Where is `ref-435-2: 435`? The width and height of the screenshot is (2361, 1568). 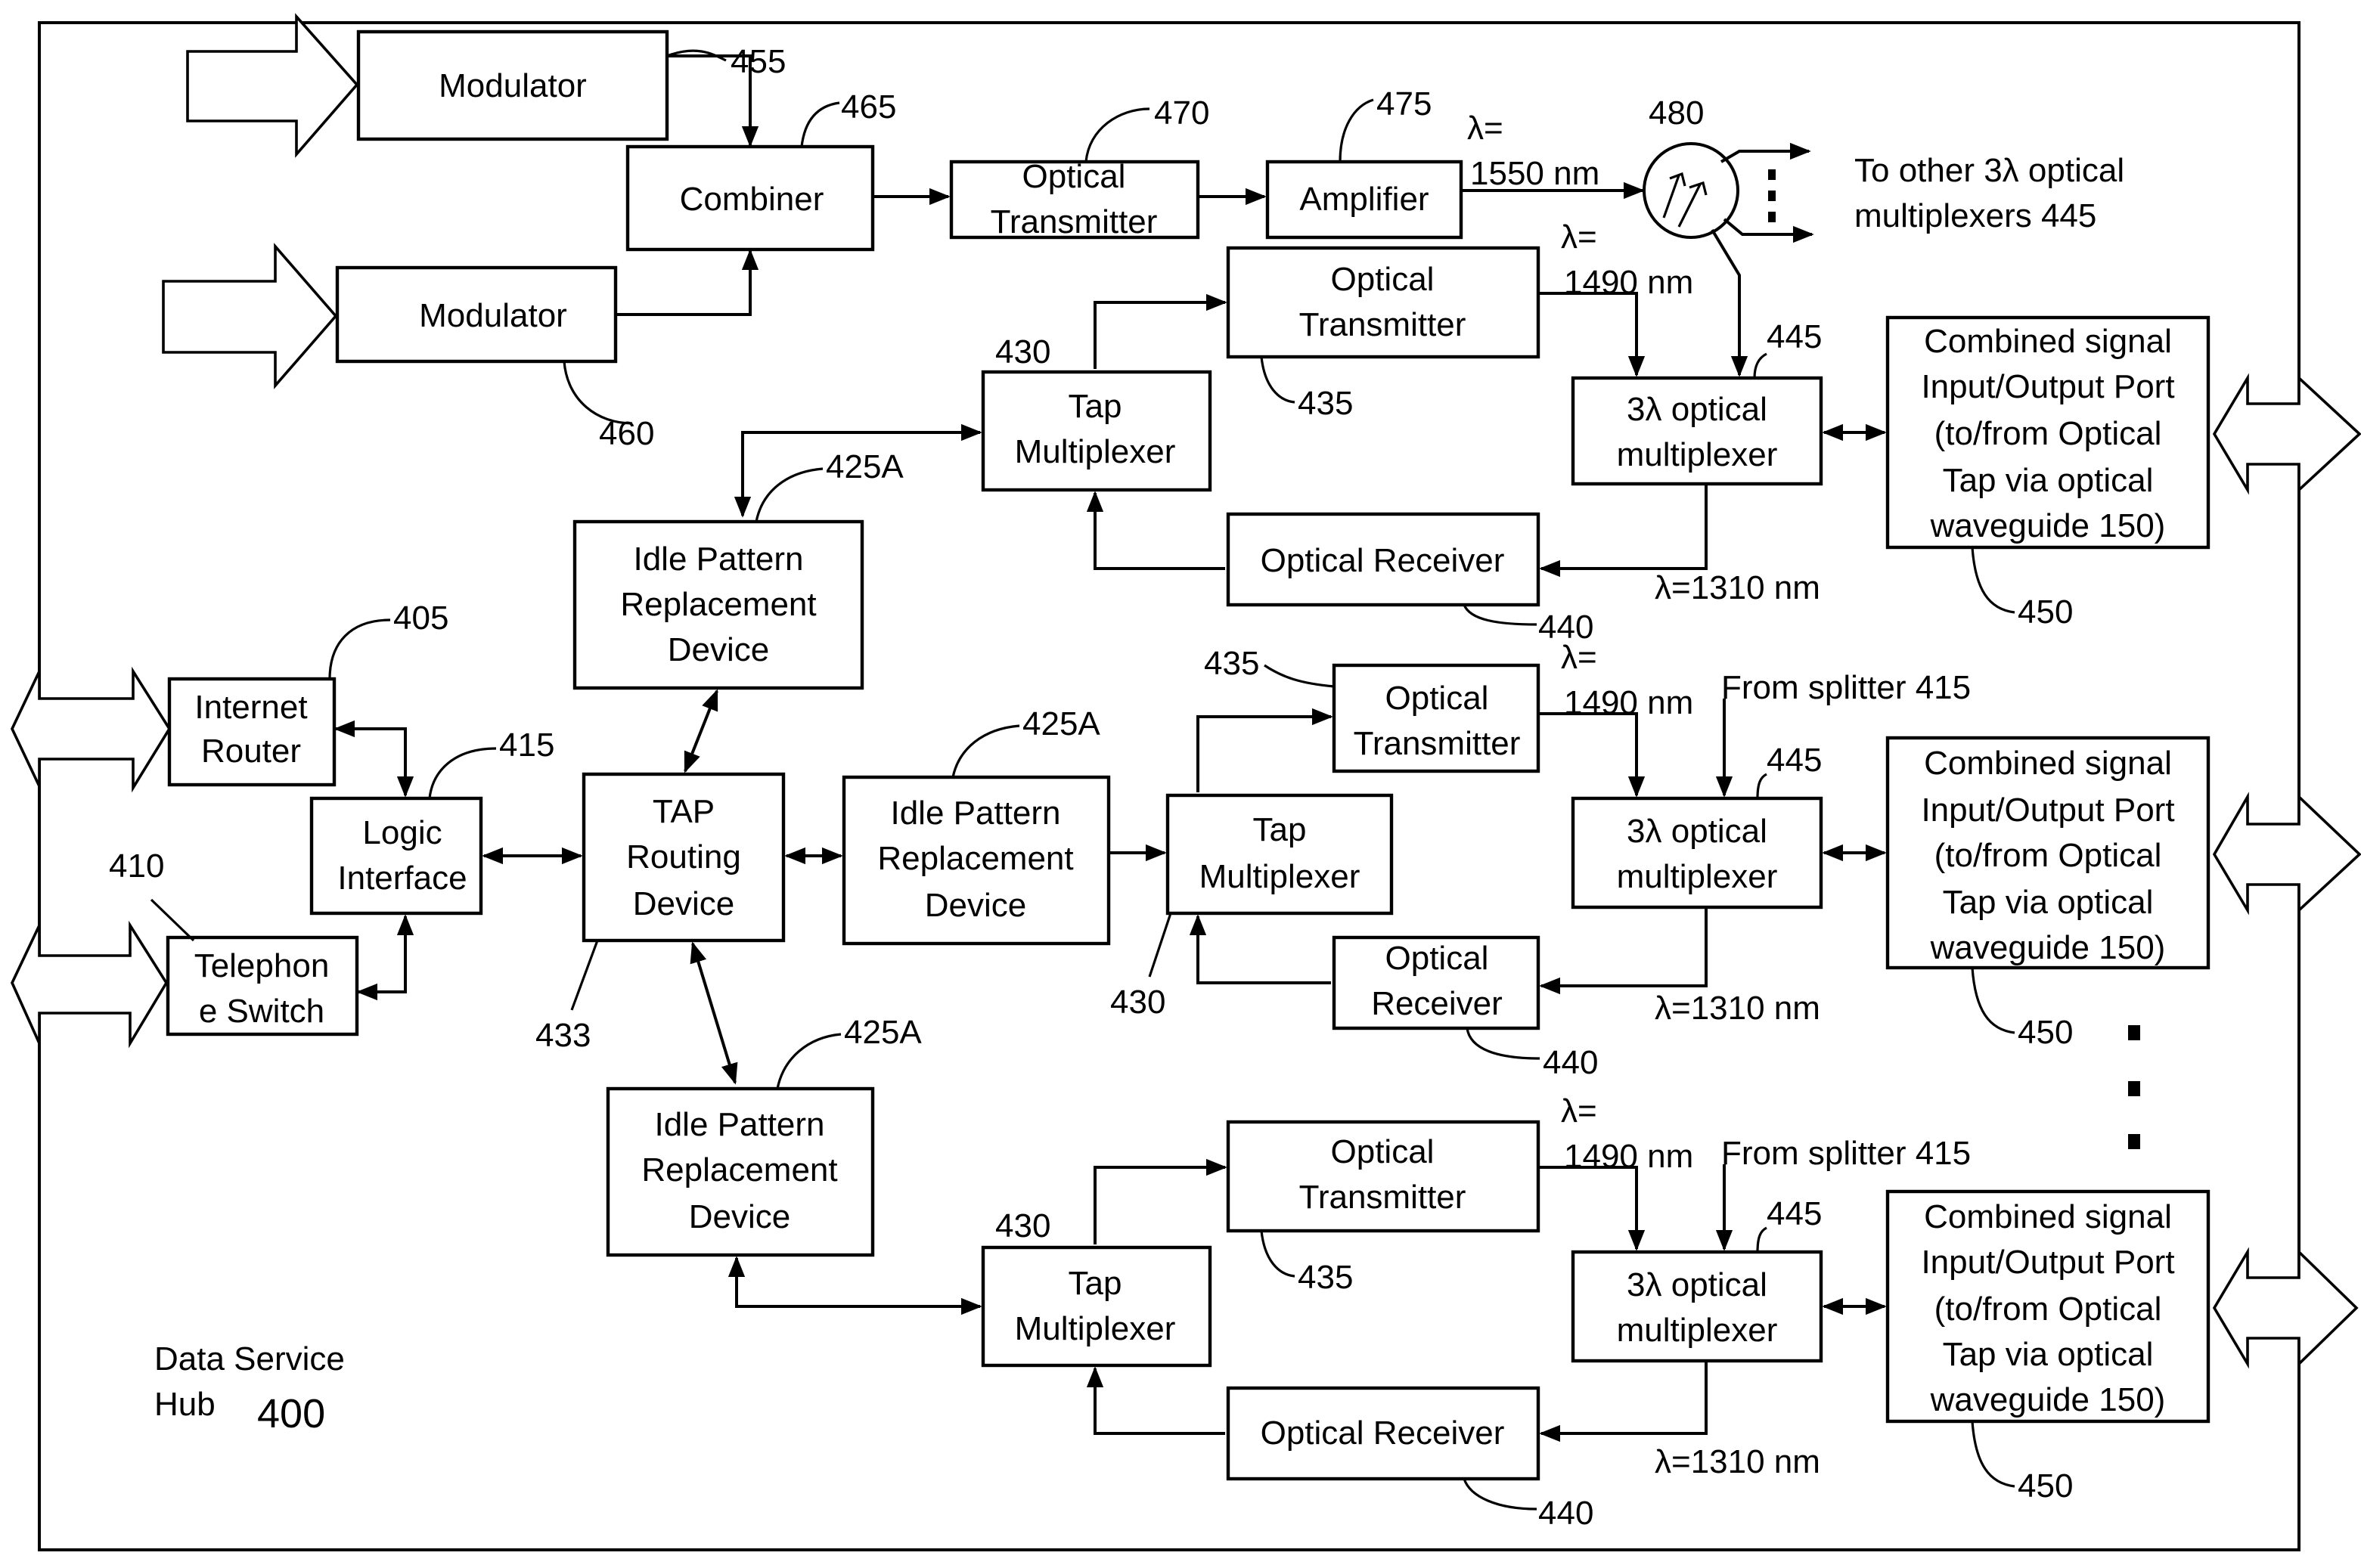
ref-435-2: 435 is located at coordinates (1231, 663).